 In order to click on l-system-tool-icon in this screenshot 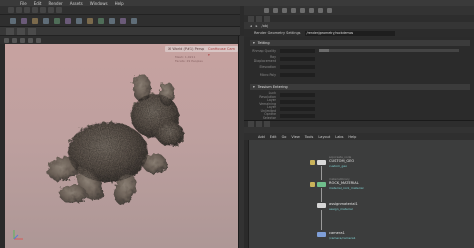, I will do `click(134, 20)`.